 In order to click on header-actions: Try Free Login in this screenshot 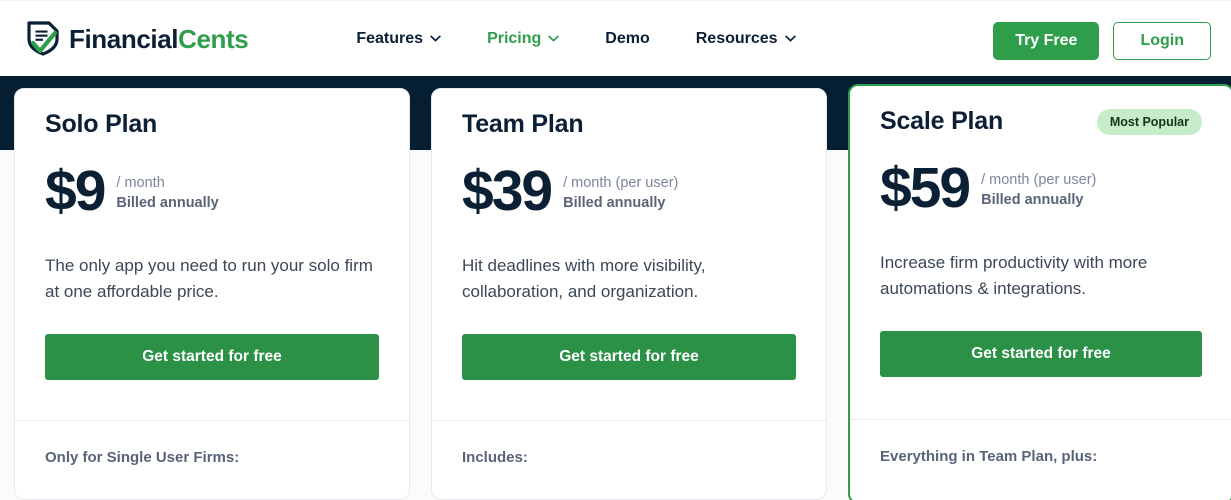, I will do `click(1102, 41)`.